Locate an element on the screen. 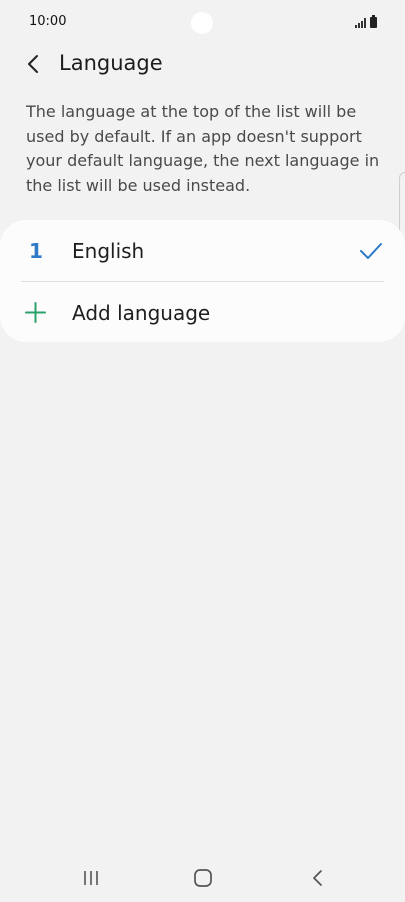  plus-icon is located at coordinates (35, 312).